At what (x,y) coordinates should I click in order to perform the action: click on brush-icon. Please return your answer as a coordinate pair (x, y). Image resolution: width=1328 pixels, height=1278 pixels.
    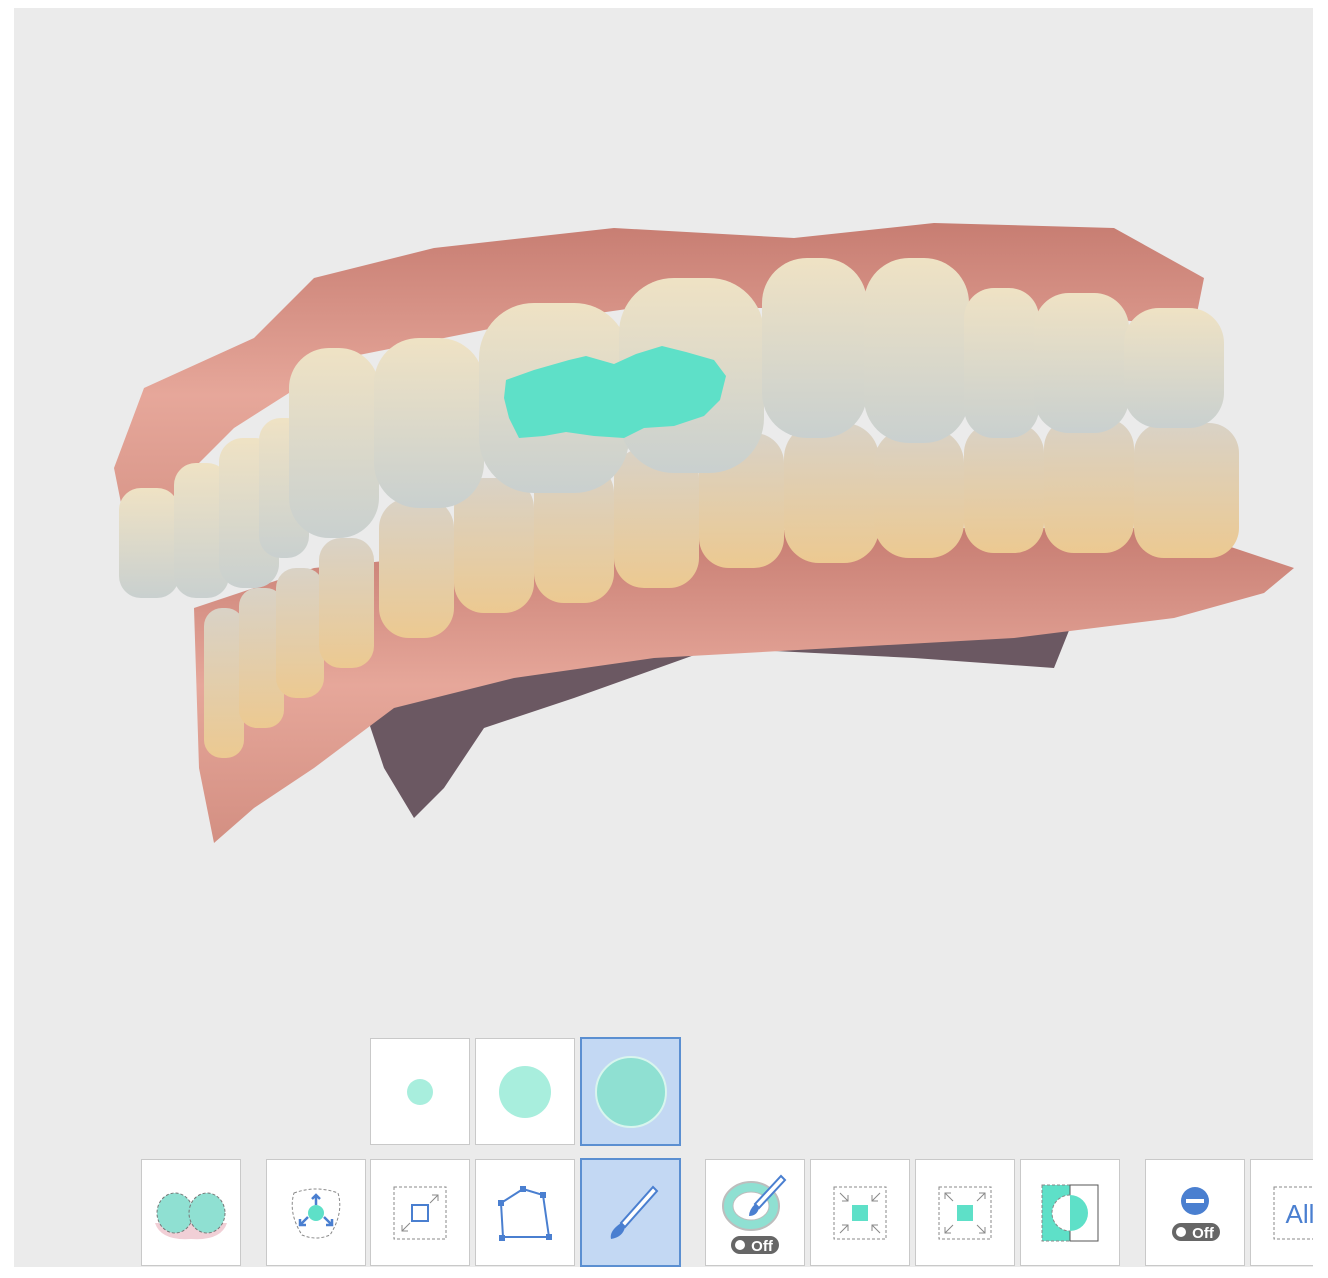
    Looking at the image, I should click on (634, 1212).